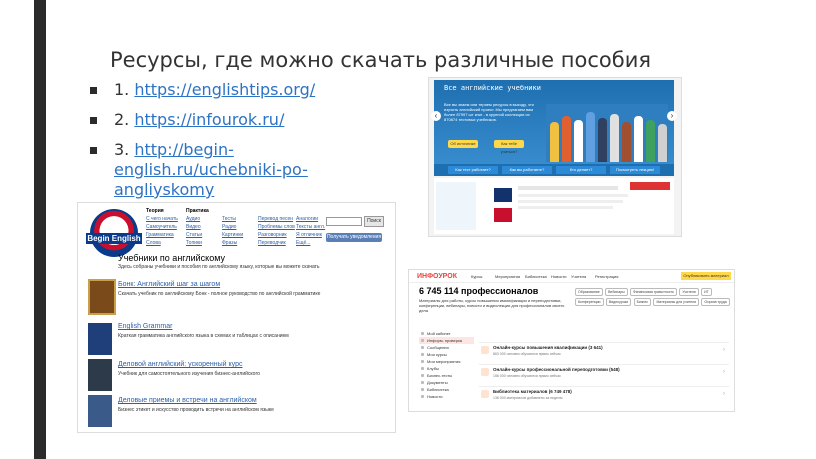  What do you see at coordinates (607, 133) in the screenshot?
I see `banner-people-image` at bounding box center [607, 133].